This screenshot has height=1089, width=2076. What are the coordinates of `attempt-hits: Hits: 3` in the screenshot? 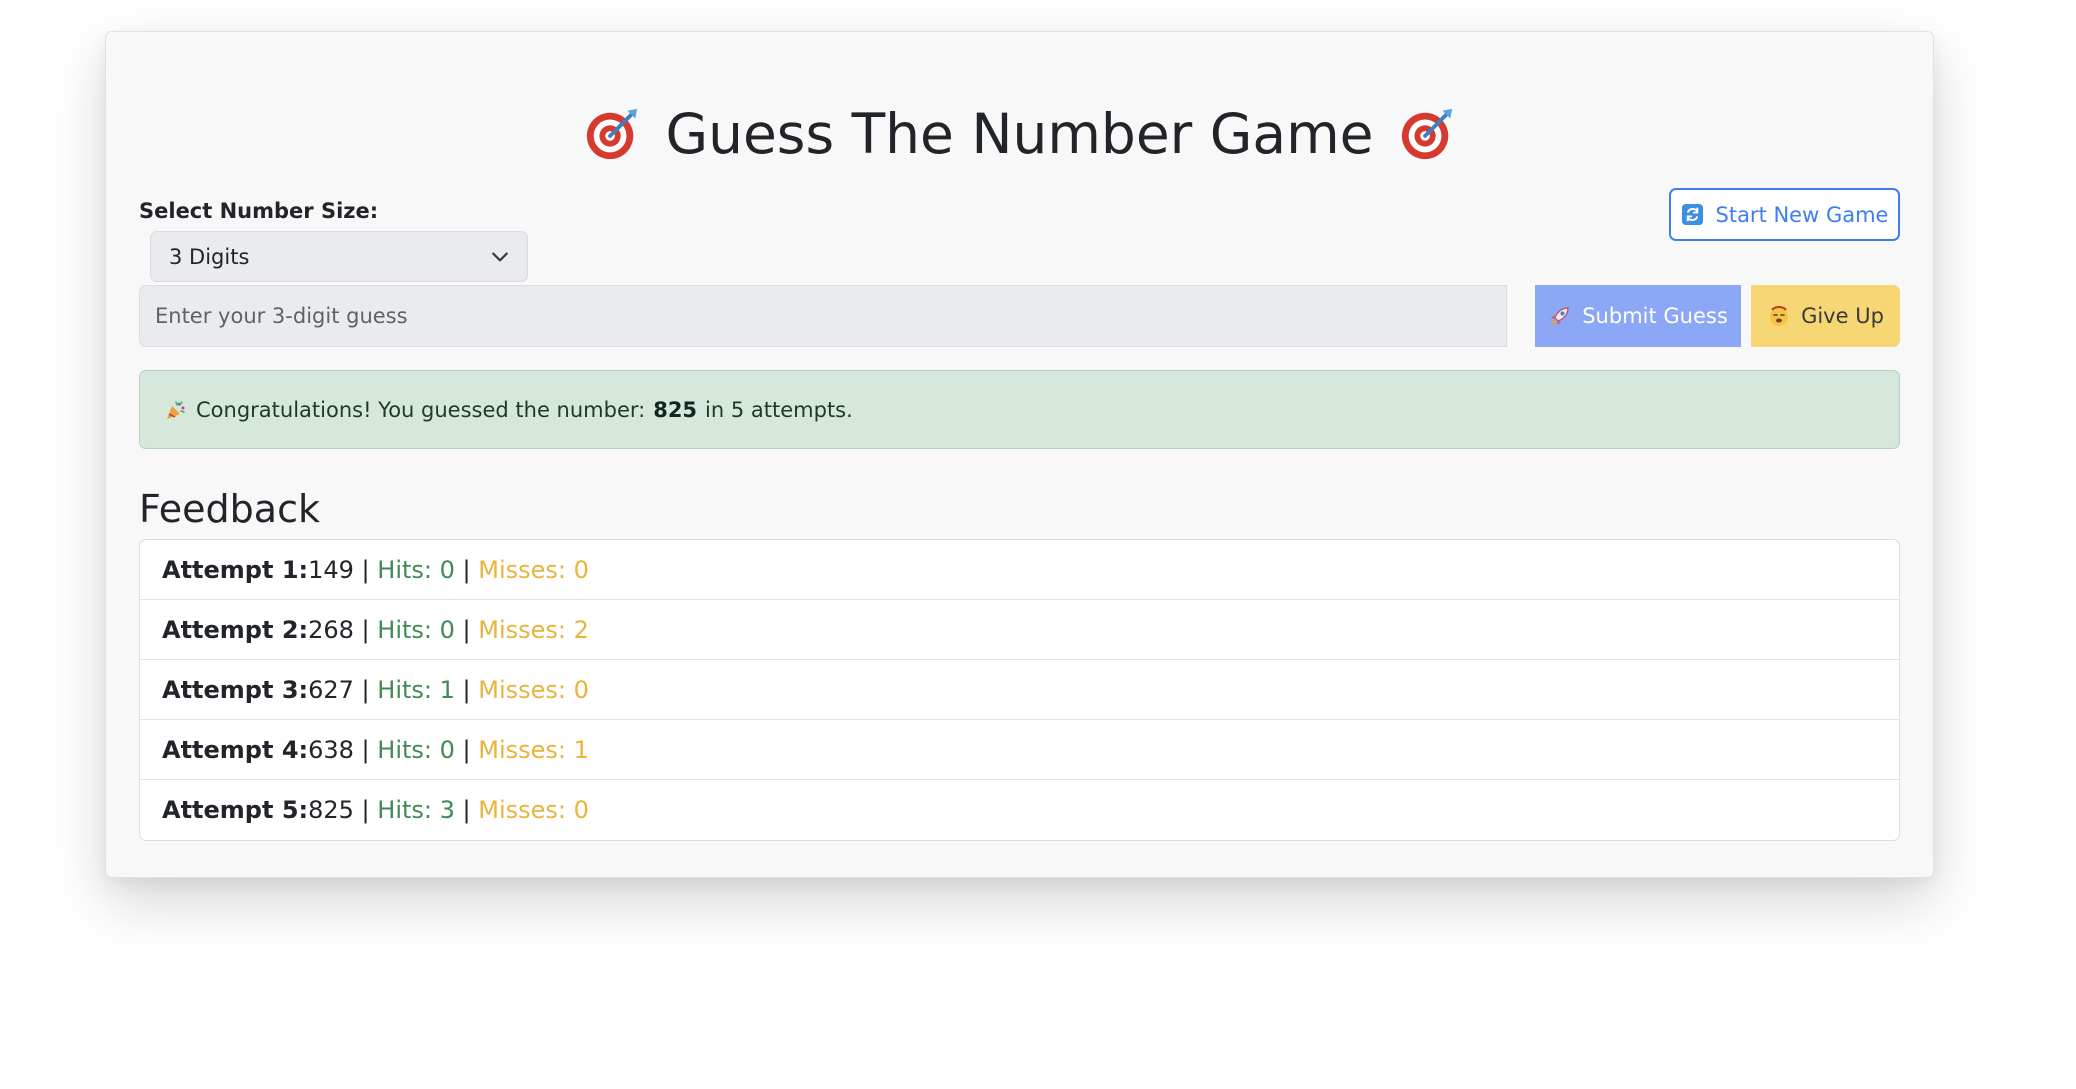 It's located at (416, 810).